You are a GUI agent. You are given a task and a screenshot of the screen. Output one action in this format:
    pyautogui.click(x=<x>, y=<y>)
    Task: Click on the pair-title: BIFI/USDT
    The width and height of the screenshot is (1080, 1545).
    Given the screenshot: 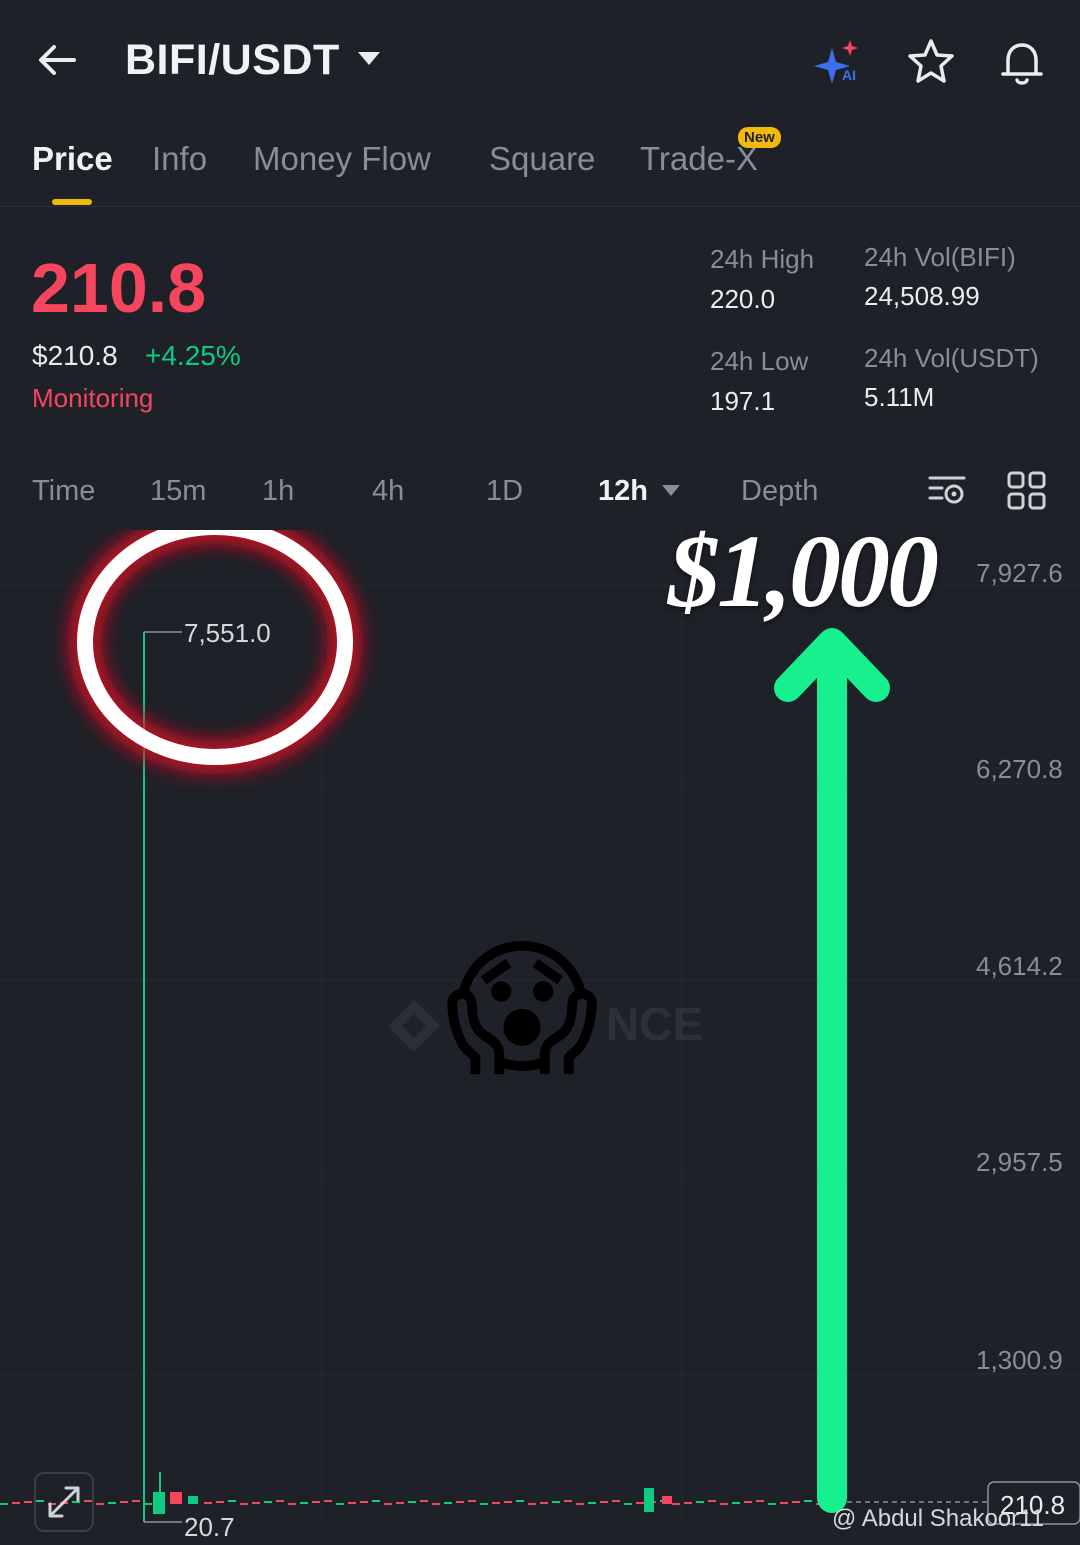 What is the action you would take?
    pyautogui.click(x=232, y=60)
    